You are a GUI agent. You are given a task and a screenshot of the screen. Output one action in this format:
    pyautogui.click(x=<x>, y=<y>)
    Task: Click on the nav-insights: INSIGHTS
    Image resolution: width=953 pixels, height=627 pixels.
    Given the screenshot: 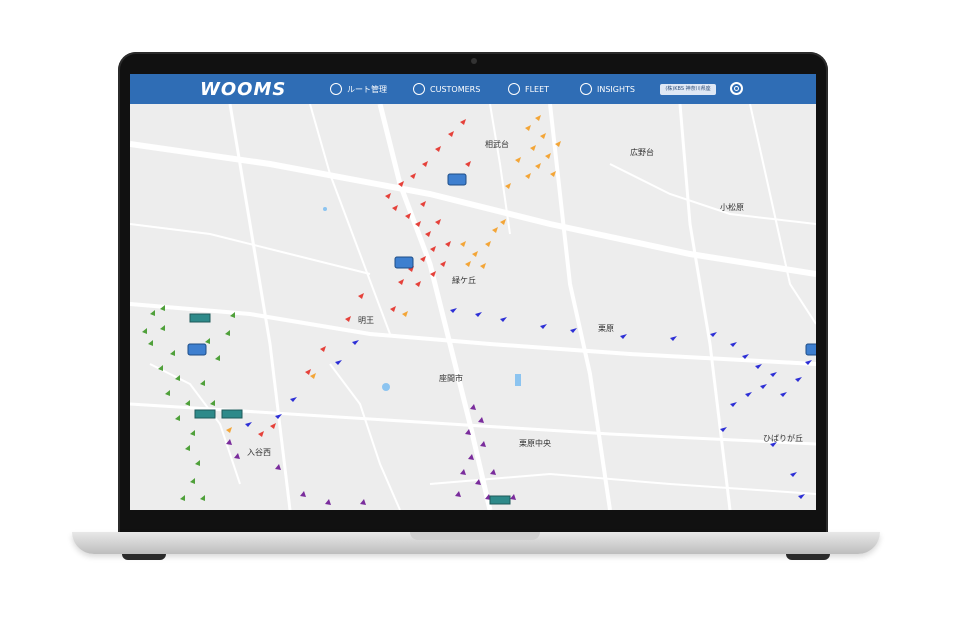 What is the action you would take?
    pyautogui.click(x=607, y=89)
    